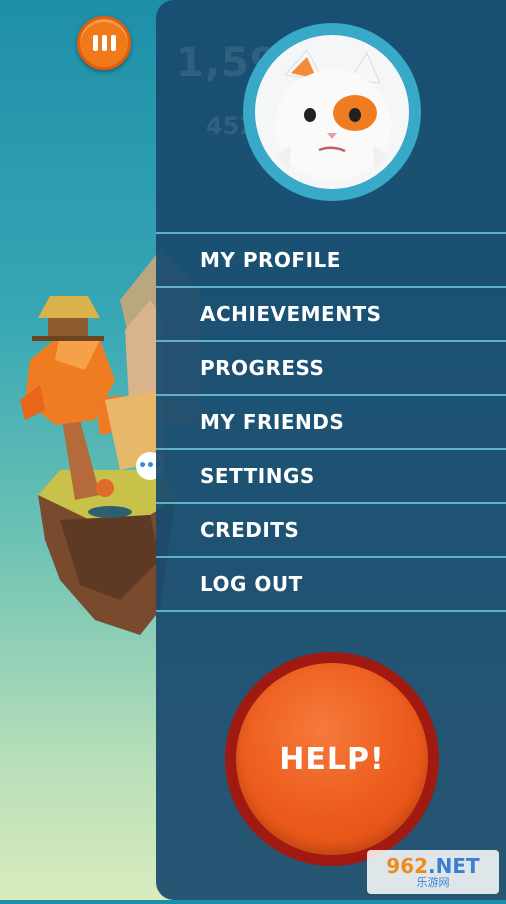 This screenshot has height=904, width=506. I want to click on white-cat-avatar-icon, so click(332, 112).